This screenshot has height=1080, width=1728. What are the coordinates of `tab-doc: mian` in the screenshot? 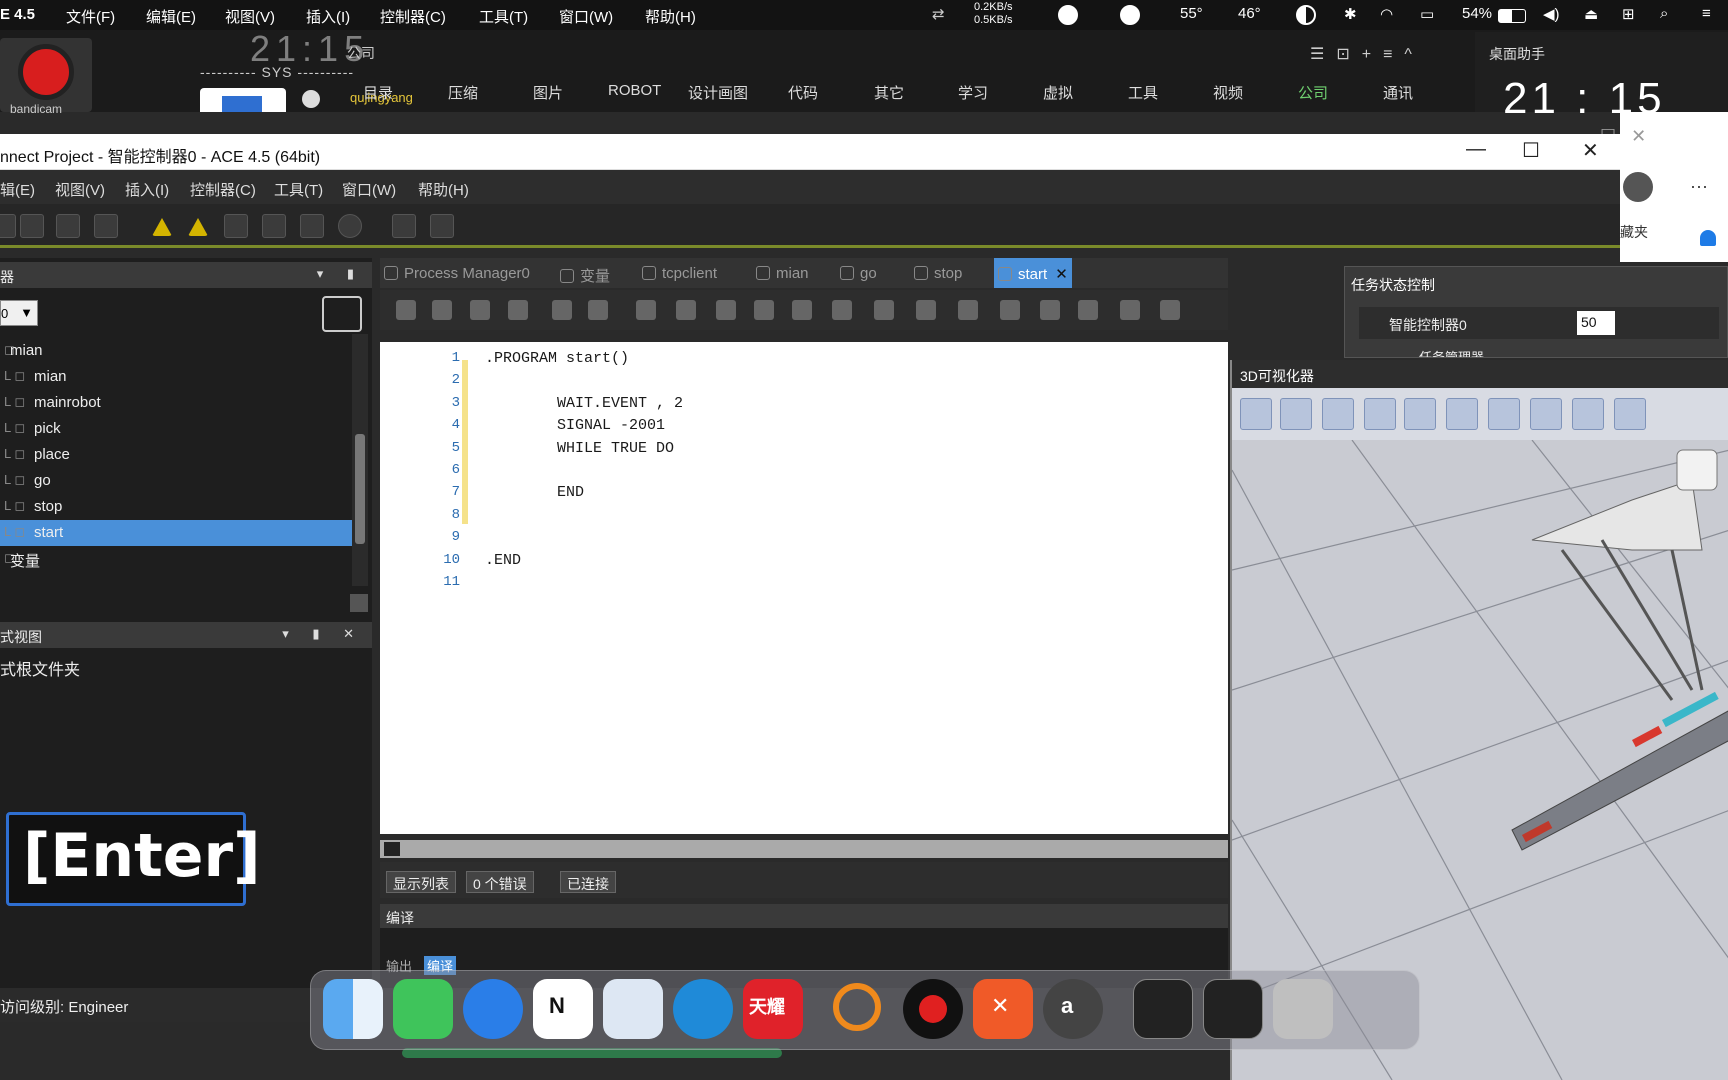 It's located at (782, 273).